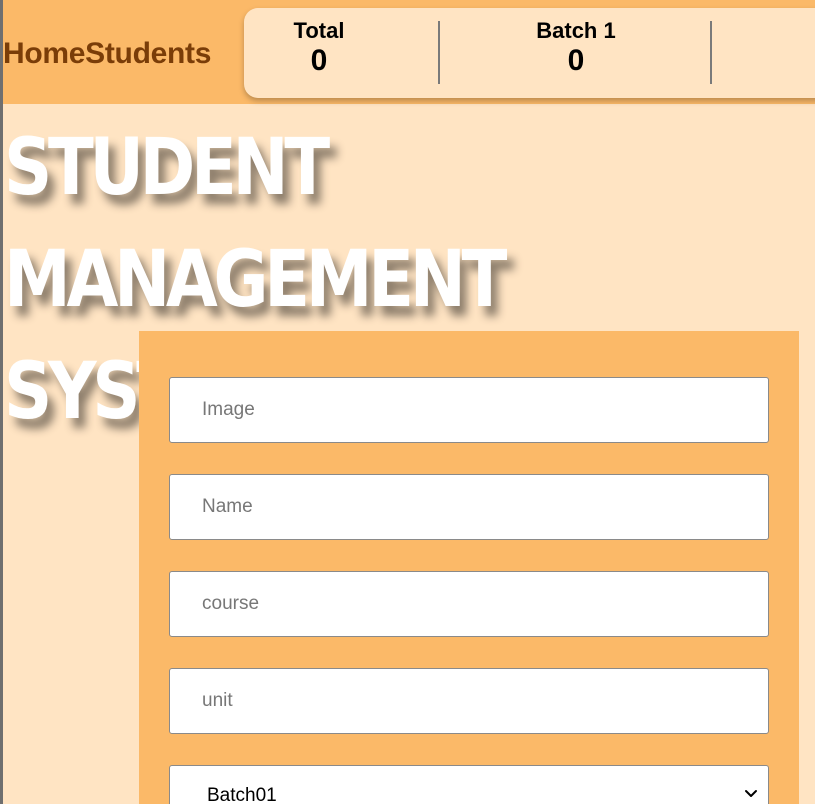  Describe the element at coordinates (469, 784) in the screenshot. I see `batch-select: Batch01` at that location.